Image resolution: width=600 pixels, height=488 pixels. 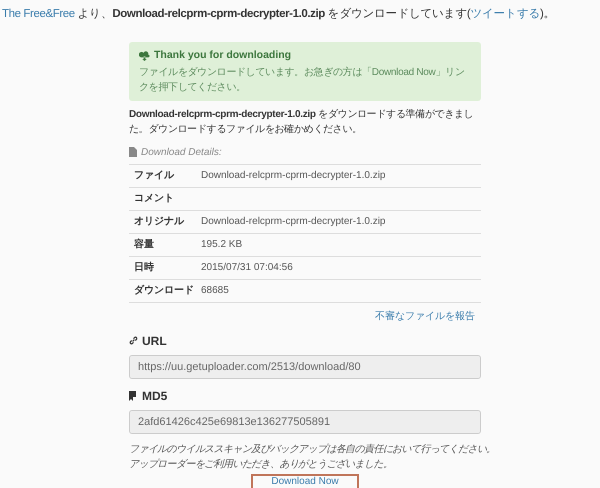 I want to click on detail-value: 68685, so click(x=340, y=290).